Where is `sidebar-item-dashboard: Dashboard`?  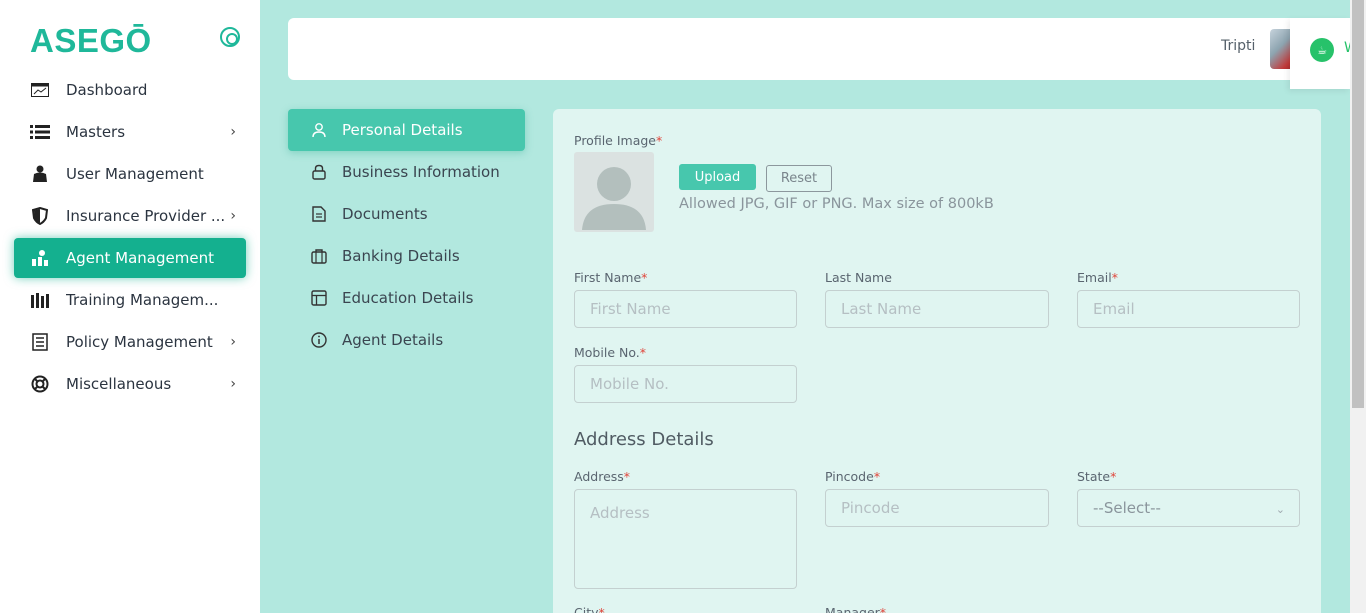
sidebar-item-dashboard: Dashboard is located at coordinates (130, 90).